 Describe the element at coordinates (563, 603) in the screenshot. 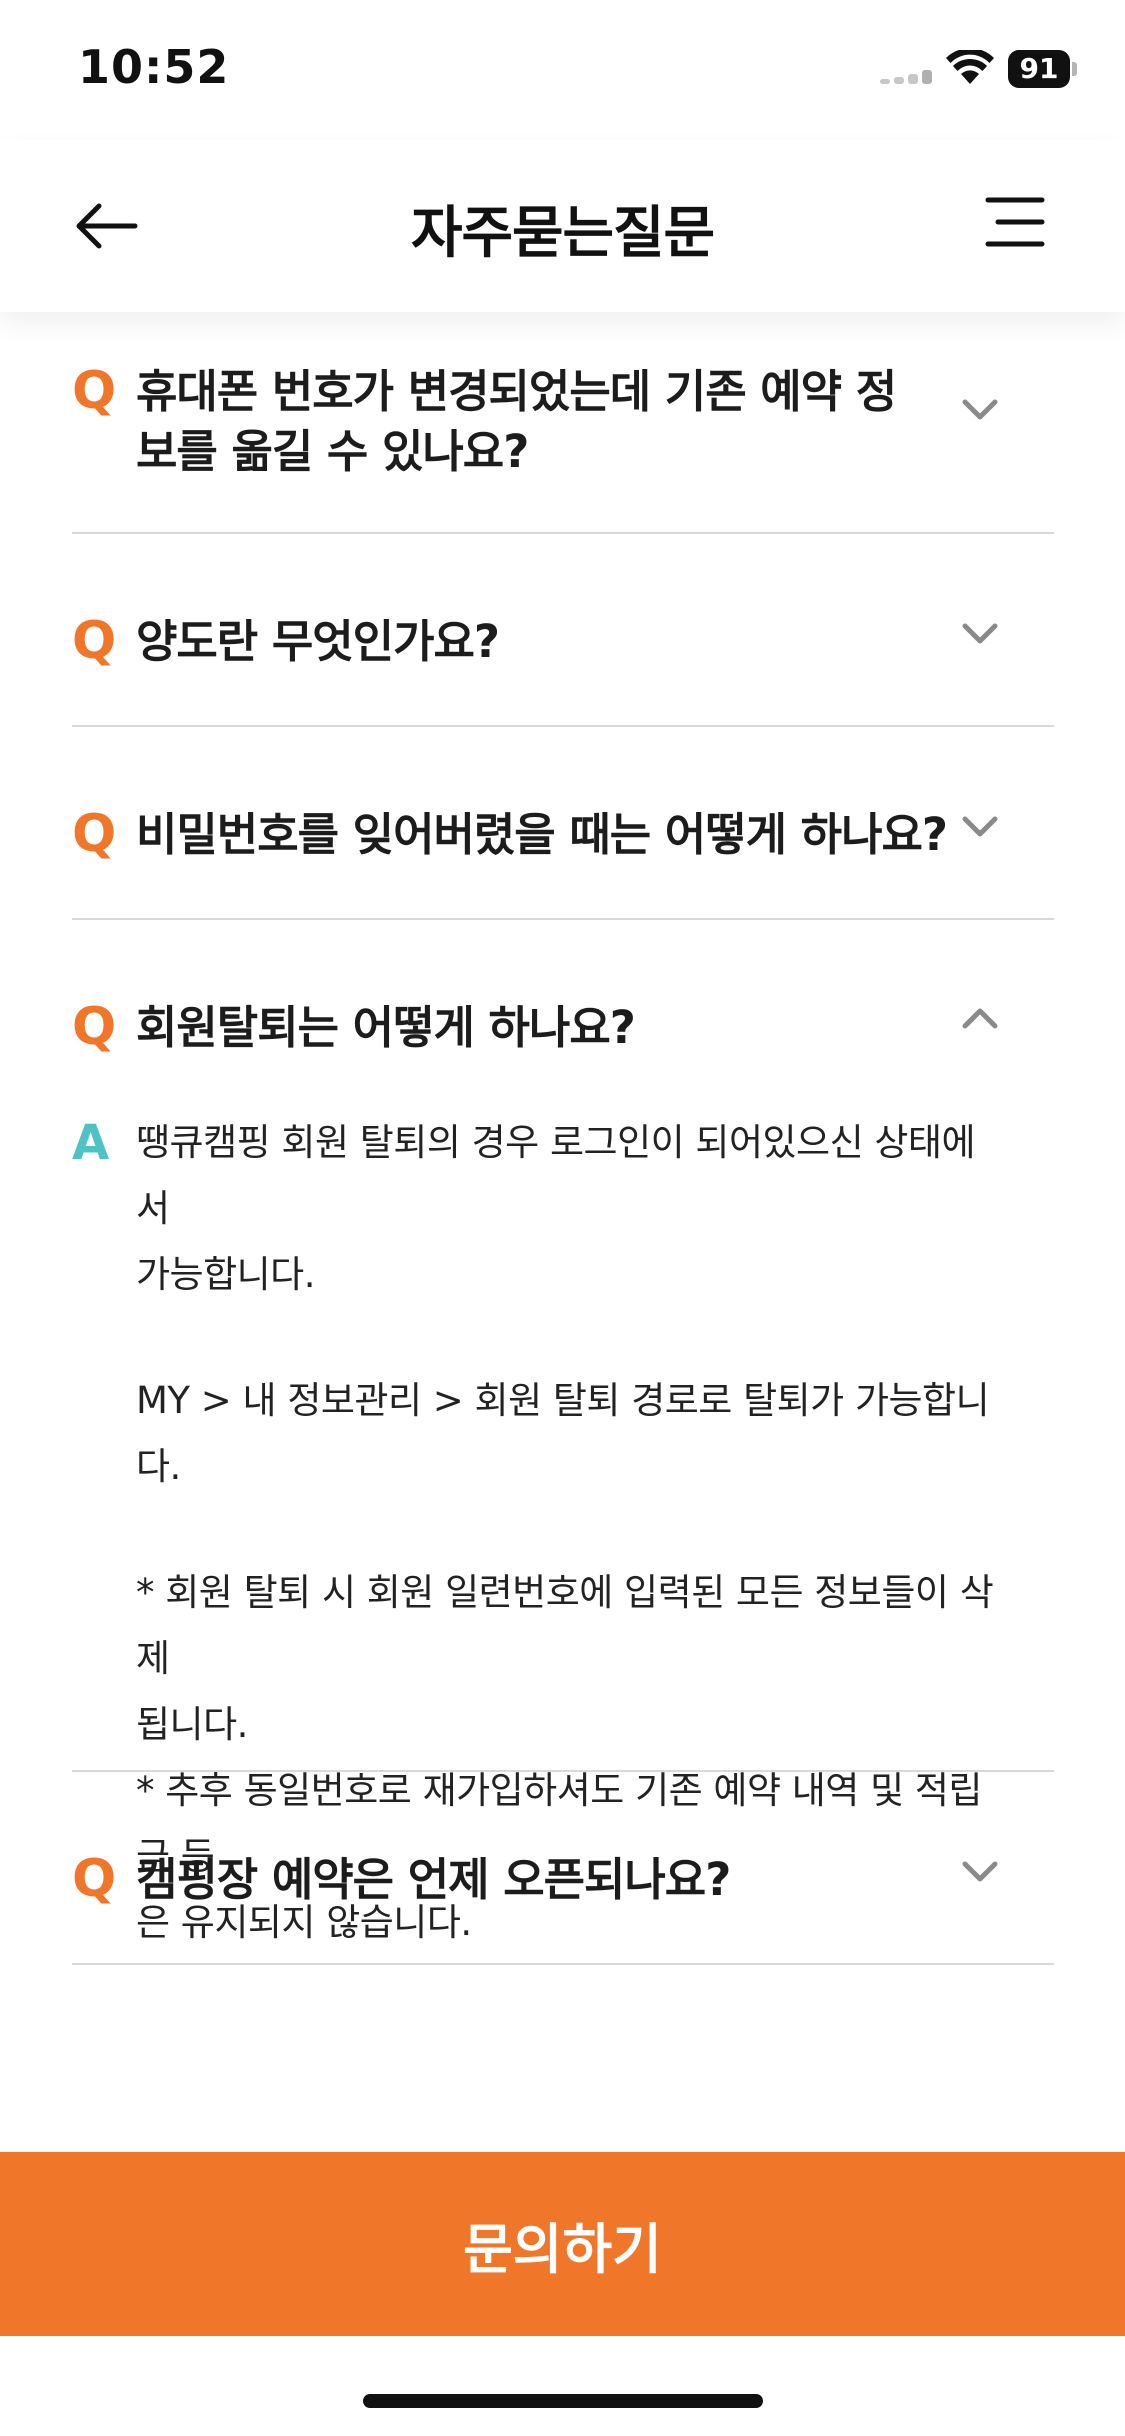

I see `faq-question-button: Q 양도란 무엇인가요?` at that location.